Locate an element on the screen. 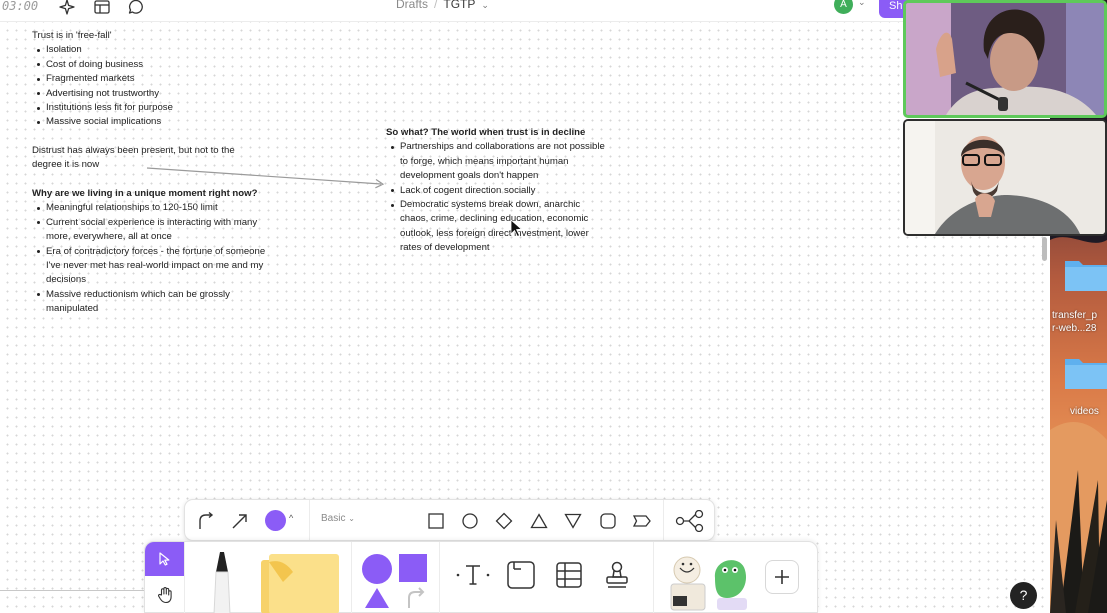 This screenshot has width=1107, height=613. diamond-shape-icon is located at coordinates (504, 521).